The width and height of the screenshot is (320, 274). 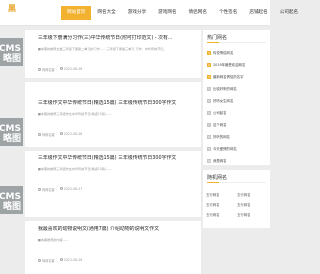 What do you see at coordinates (209, 160) in the screenshot?
I see `rank-badge: 10` at bounding box center [209, 160].